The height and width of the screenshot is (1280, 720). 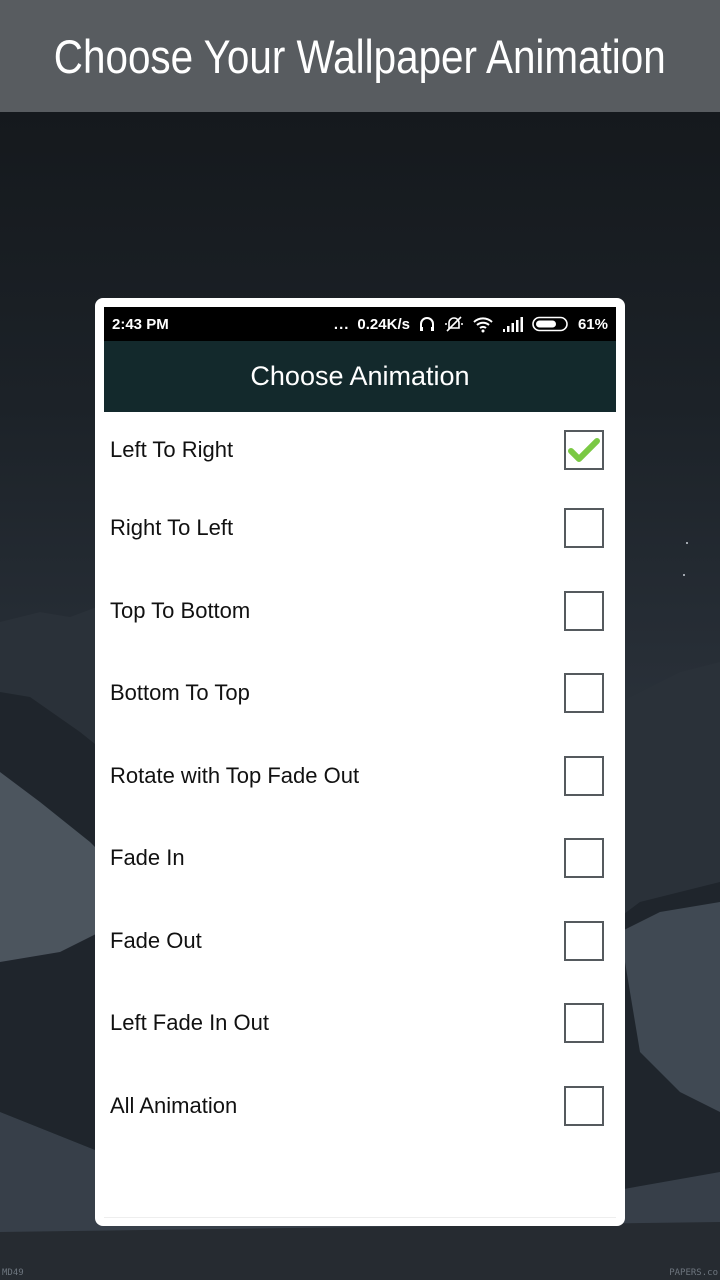 I want to click on animation-option: Left Fade In Out, so click(x=360, y=1023).